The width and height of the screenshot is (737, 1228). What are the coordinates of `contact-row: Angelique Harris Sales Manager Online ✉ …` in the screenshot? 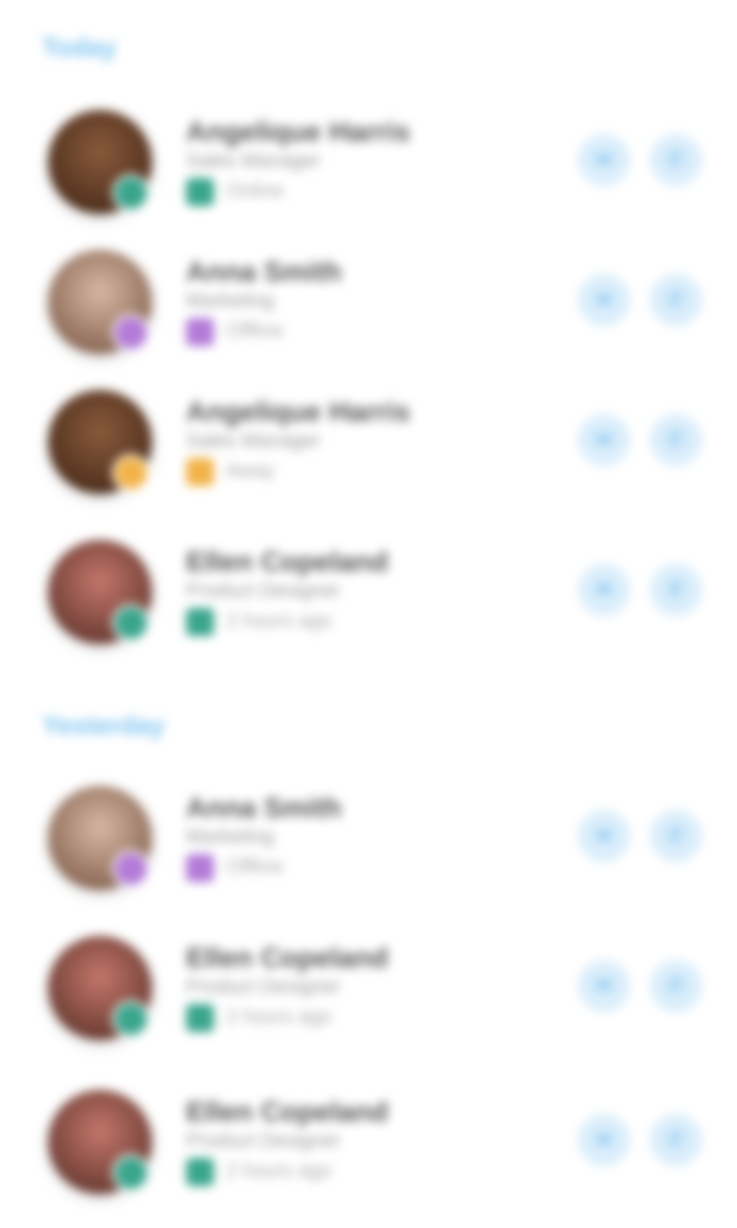 It's located at (368, 175).